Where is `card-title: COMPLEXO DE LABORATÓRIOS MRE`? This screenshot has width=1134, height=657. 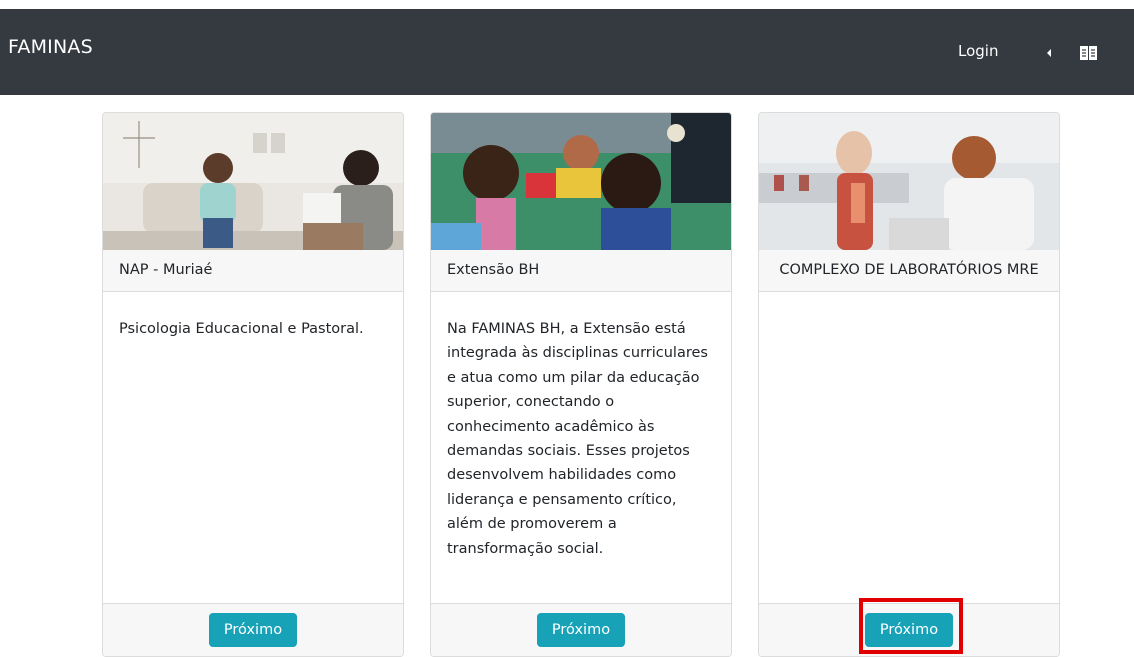 card-title: COMPLEXO DE LABORATÓRIOS MRE is located at coordinates (909, 271).